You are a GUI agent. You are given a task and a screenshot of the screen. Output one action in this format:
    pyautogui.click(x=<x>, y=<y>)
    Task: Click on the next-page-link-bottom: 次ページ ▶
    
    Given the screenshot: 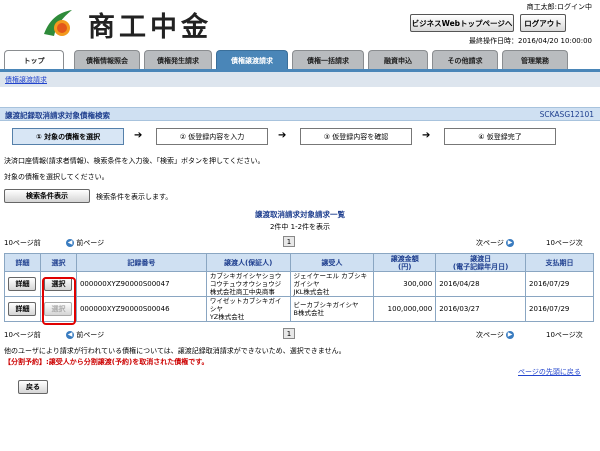 What is the action you would take?
    pyautogui.click(x=495, y=335)
    